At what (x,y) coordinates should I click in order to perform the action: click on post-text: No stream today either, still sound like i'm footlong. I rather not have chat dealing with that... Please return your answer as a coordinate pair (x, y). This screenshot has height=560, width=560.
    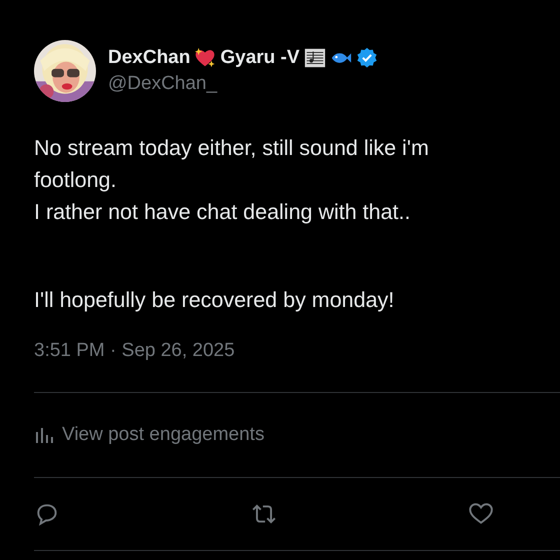
    Looking at the image, I should click on (232, 180).